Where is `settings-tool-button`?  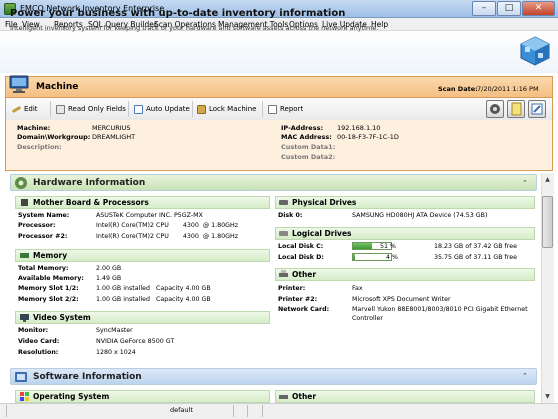
settings-tool-button is located at coordinates (495, 109).